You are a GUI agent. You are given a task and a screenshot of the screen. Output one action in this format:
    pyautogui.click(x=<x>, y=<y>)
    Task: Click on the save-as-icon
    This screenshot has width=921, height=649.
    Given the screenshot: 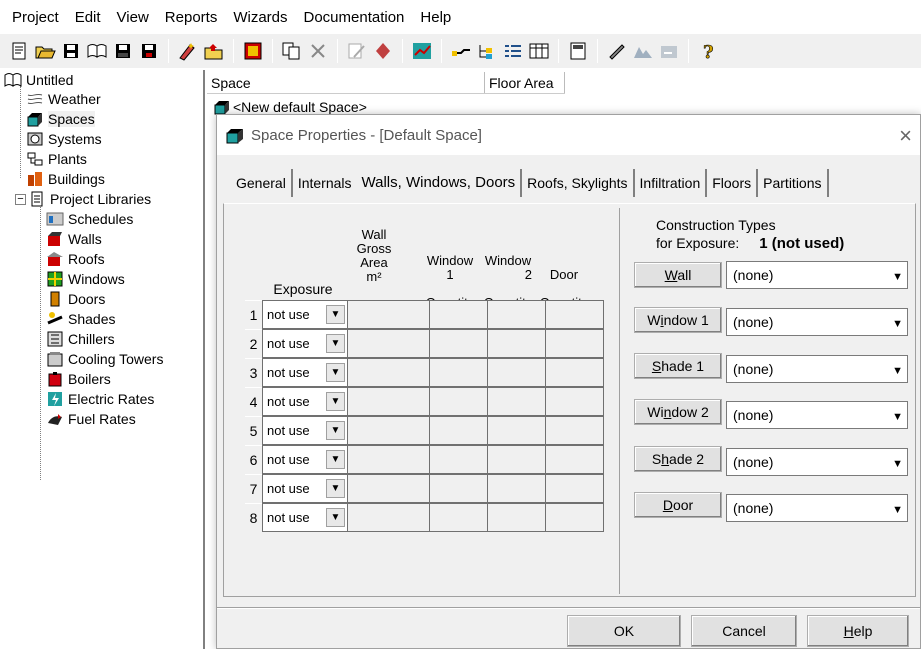 What is the action you would take?
    pyautogui.click(x=123, y=51)
    